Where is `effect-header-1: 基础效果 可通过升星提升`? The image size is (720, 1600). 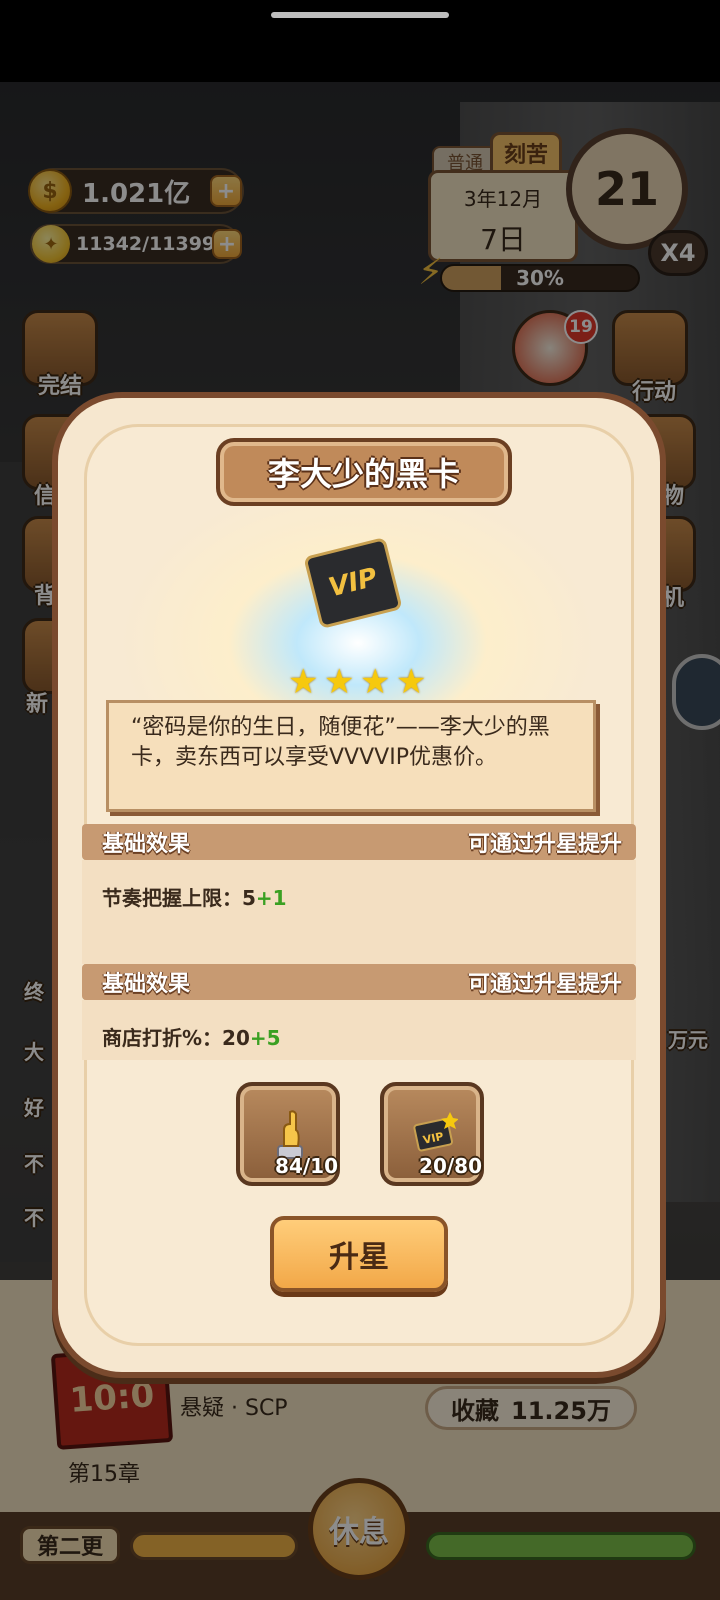 effect-header-1: 基础效果 可通过升星提升 is located at coordinates (359, 842).